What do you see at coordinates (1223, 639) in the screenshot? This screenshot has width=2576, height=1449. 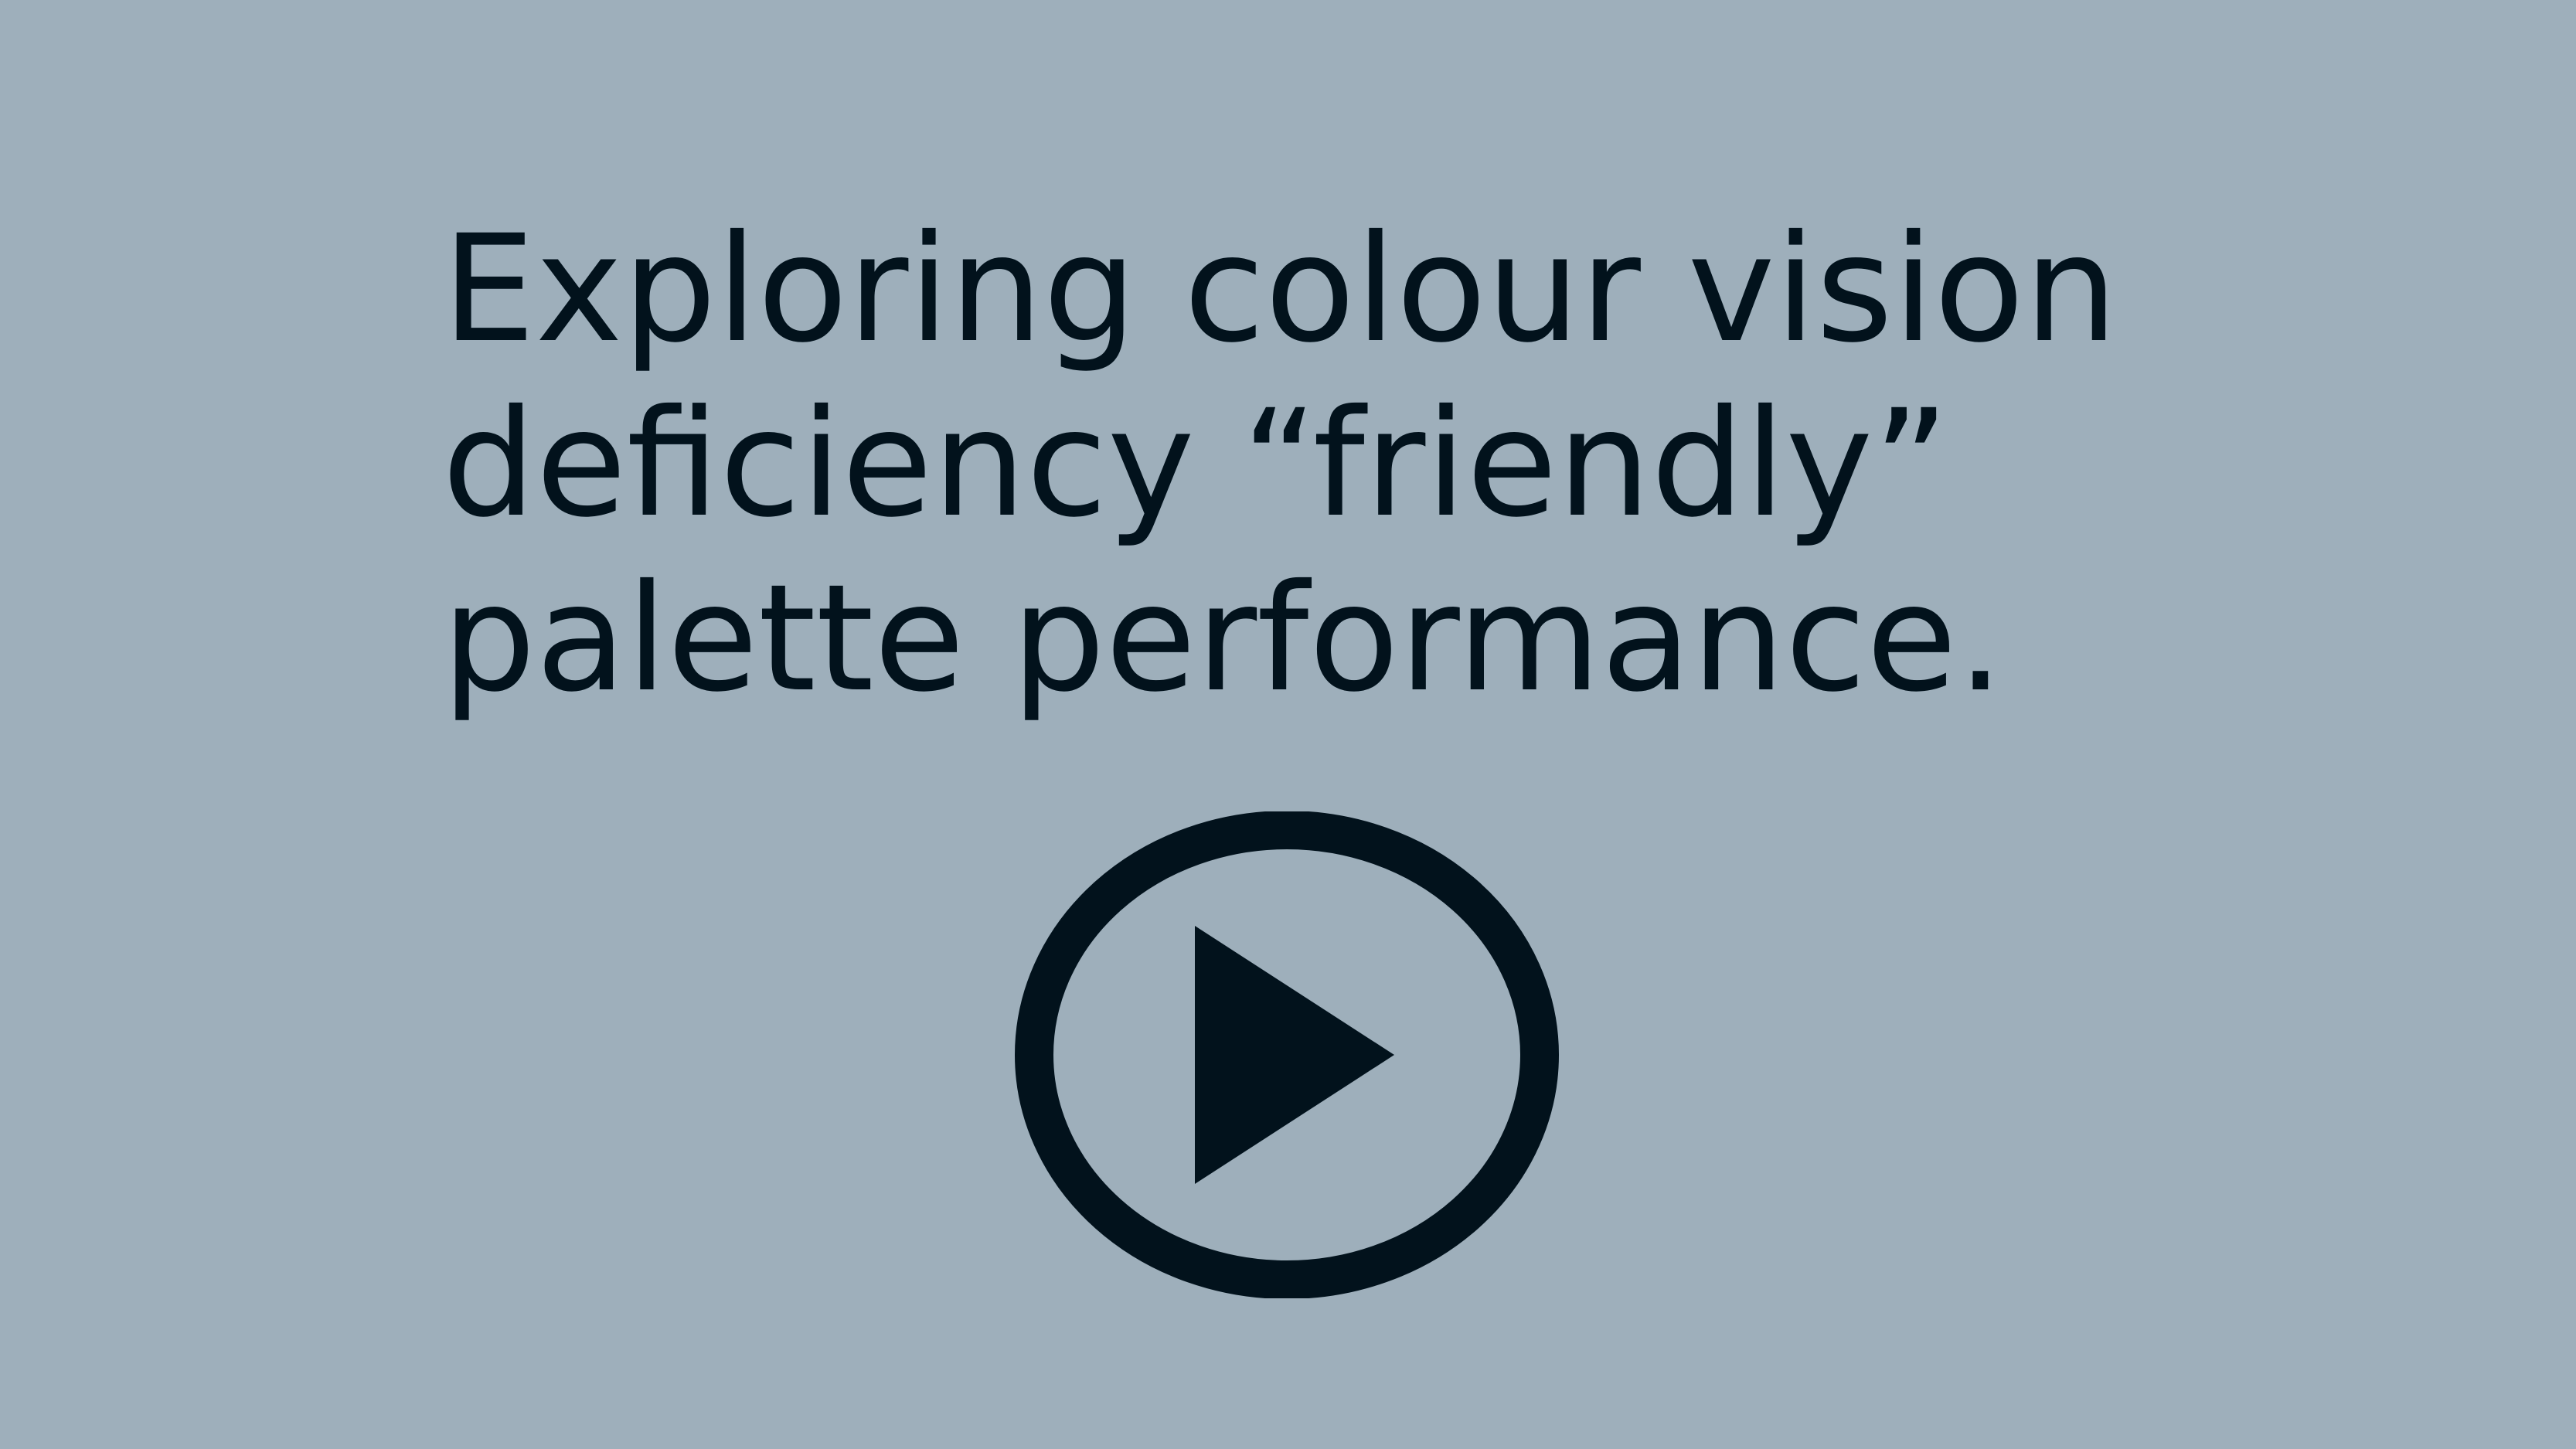 I see `title-line-3: palette performance.` at bounding box center [1223, 639].